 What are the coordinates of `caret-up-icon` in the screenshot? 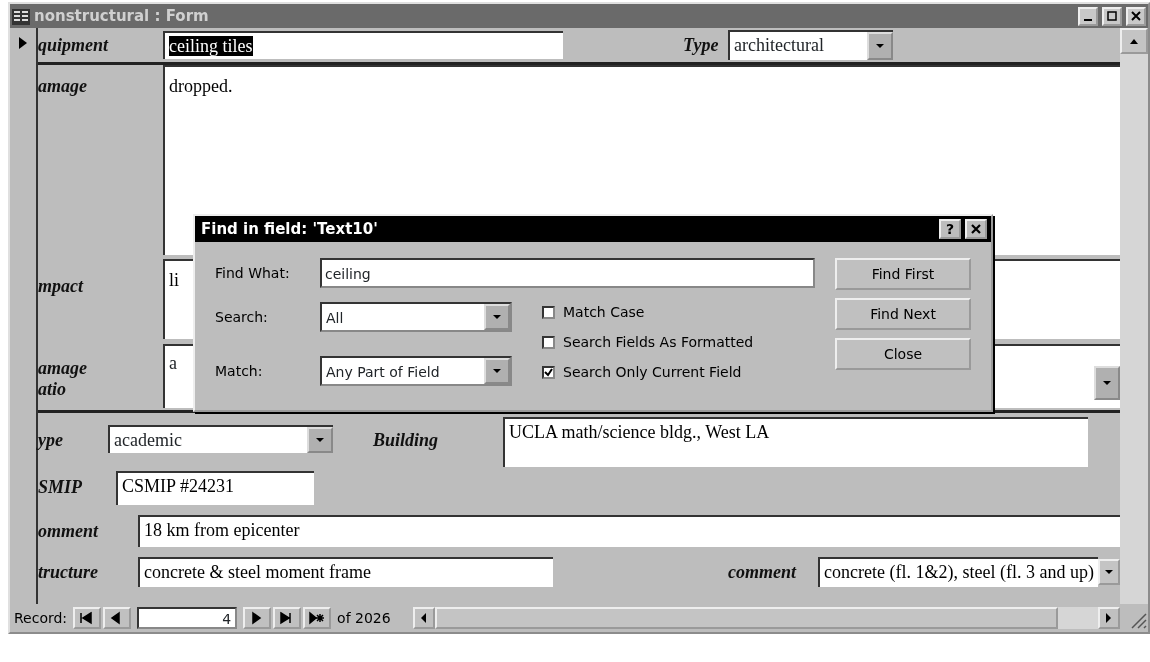 It's located at (1134, 41).